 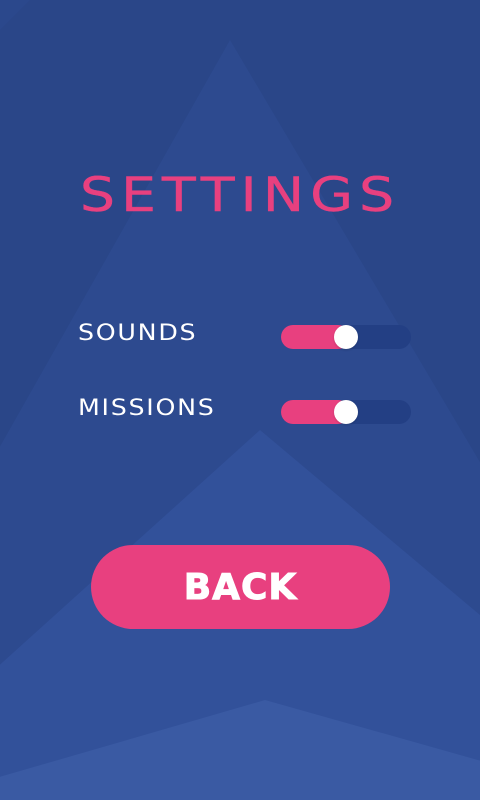 I want to click on missions-slider, so click(x=346, y=412).